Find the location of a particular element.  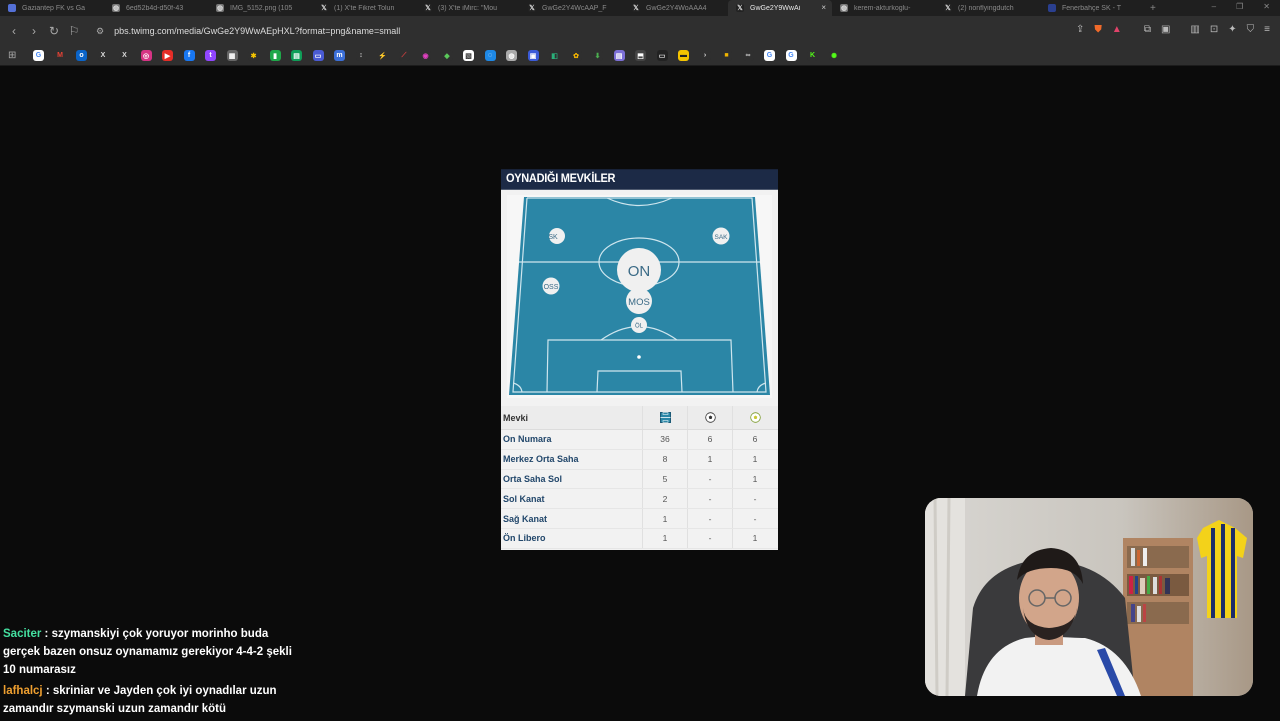

position-marker-oss: OSS is located at coordinates (551, 286).